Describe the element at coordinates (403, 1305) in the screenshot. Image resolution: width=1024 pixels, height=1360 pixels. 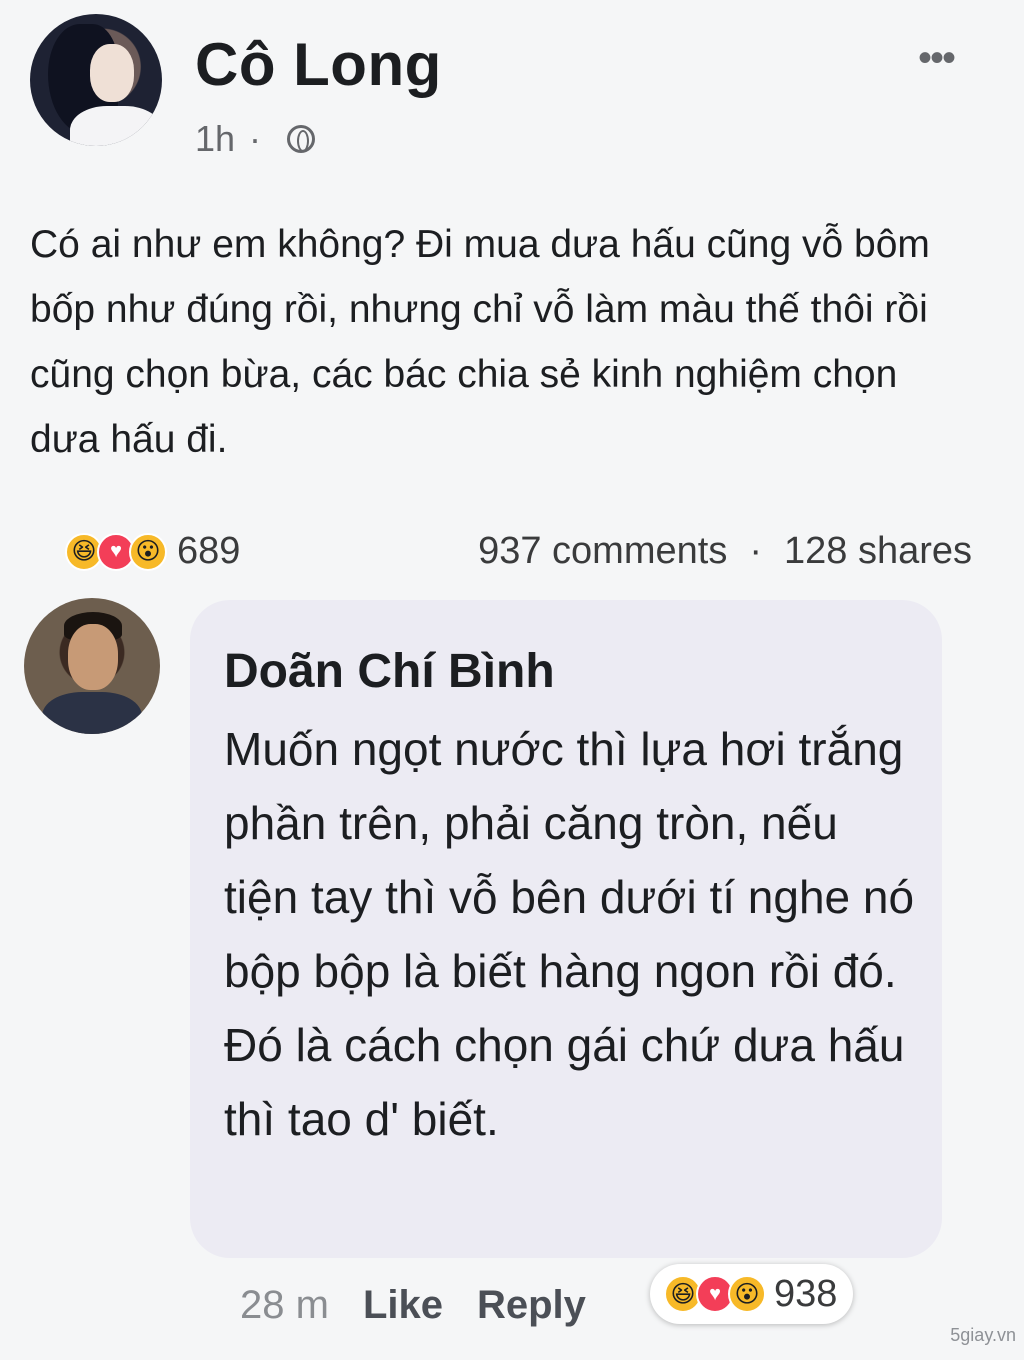
I see `like-button: Like` at that location.